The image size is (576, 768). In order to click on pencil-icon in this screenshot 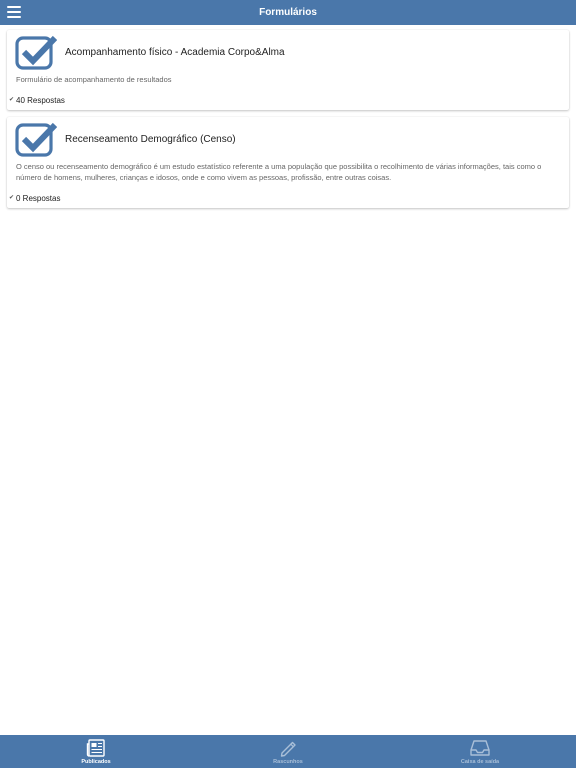, I will do `click(288, 749)`.